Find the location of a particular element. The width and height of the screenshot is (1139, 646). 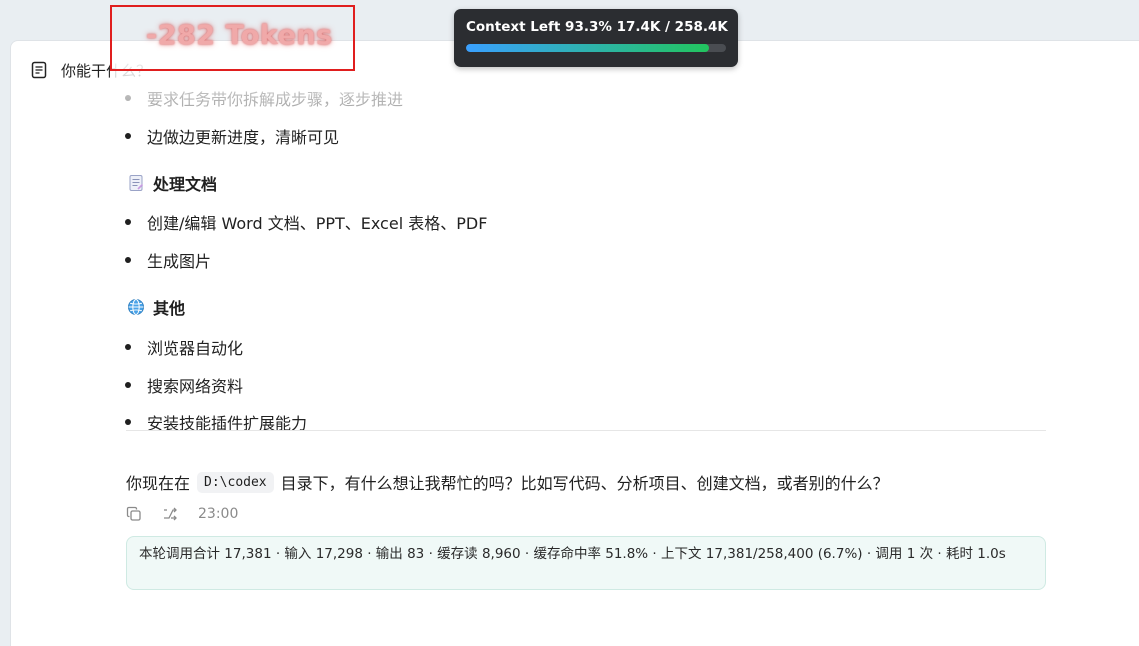

memo-icon is located at coordinates (136, 183).